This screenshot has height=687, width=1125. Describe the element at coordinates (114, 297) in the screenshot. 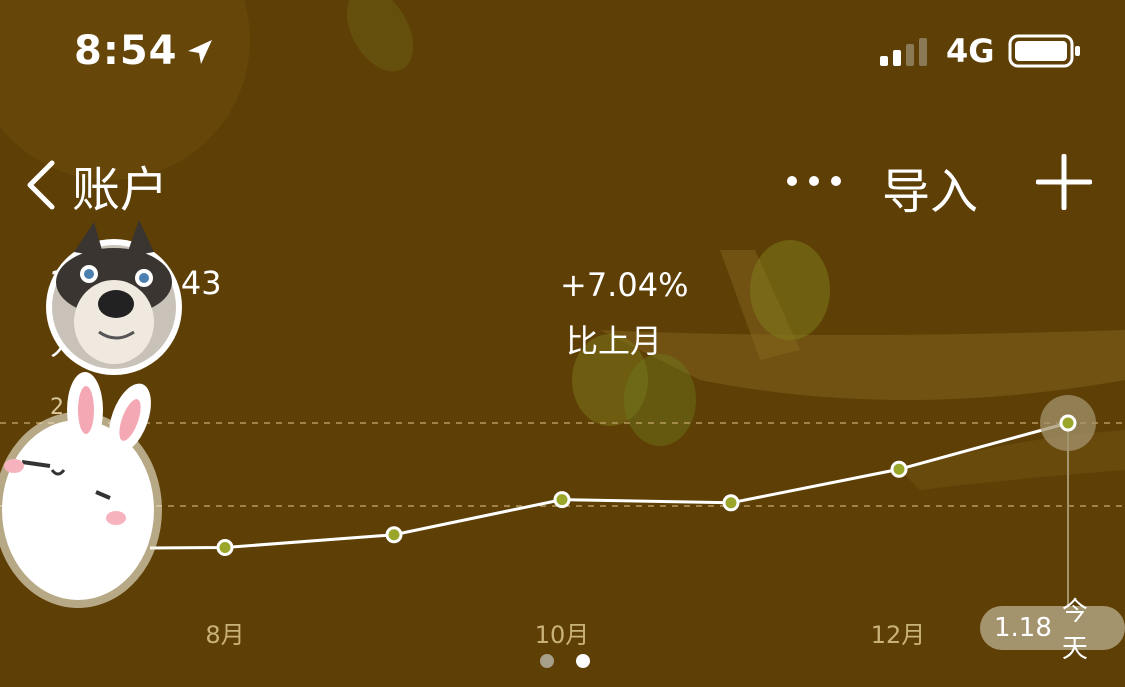

I see `husky-sticker-icon` at that location.